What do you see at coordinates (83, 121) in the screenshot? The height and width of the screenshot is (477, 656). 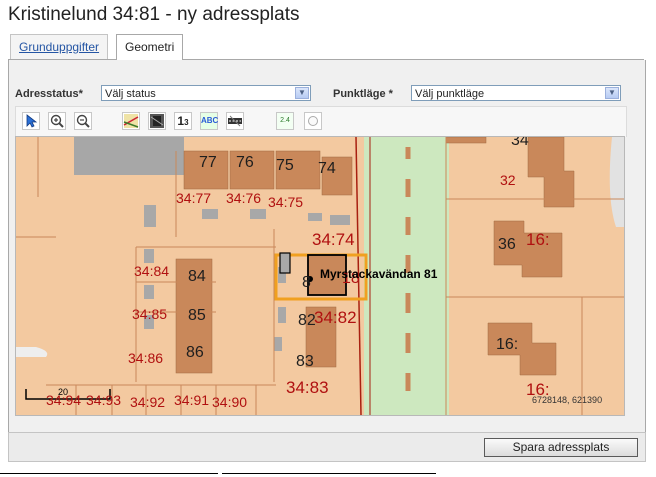 I see `zoom-out-icon` at bounding box center [83, 121].